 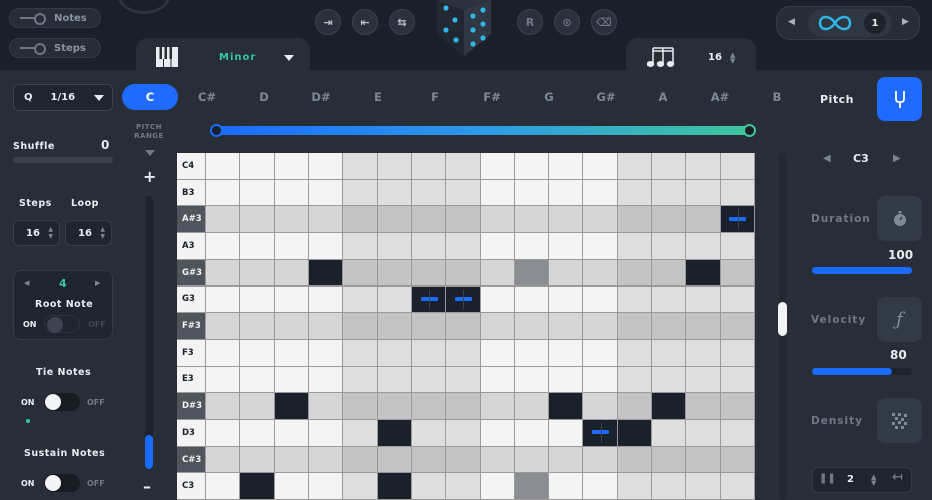 What do you see at coordinates (549, 97) in the screenshot?
I see `key-g: G` at bounding box center [549, 97].